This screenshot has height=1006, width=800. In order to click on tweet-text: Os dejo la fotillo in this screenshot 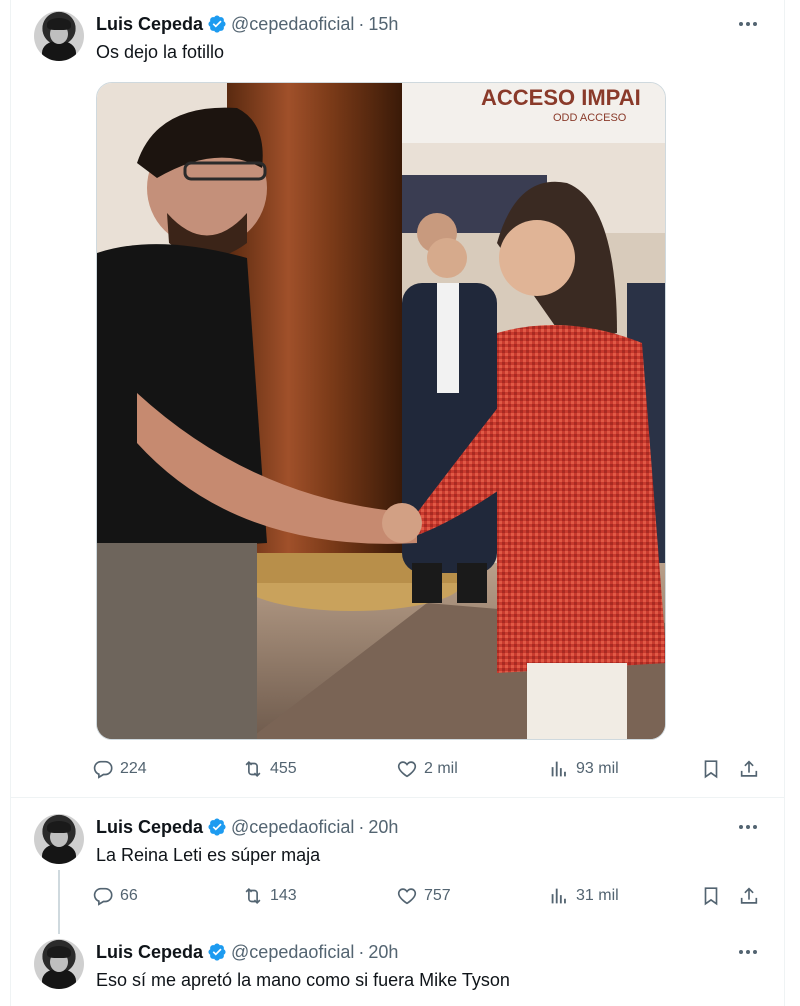, I will do `click(160, 52)`.